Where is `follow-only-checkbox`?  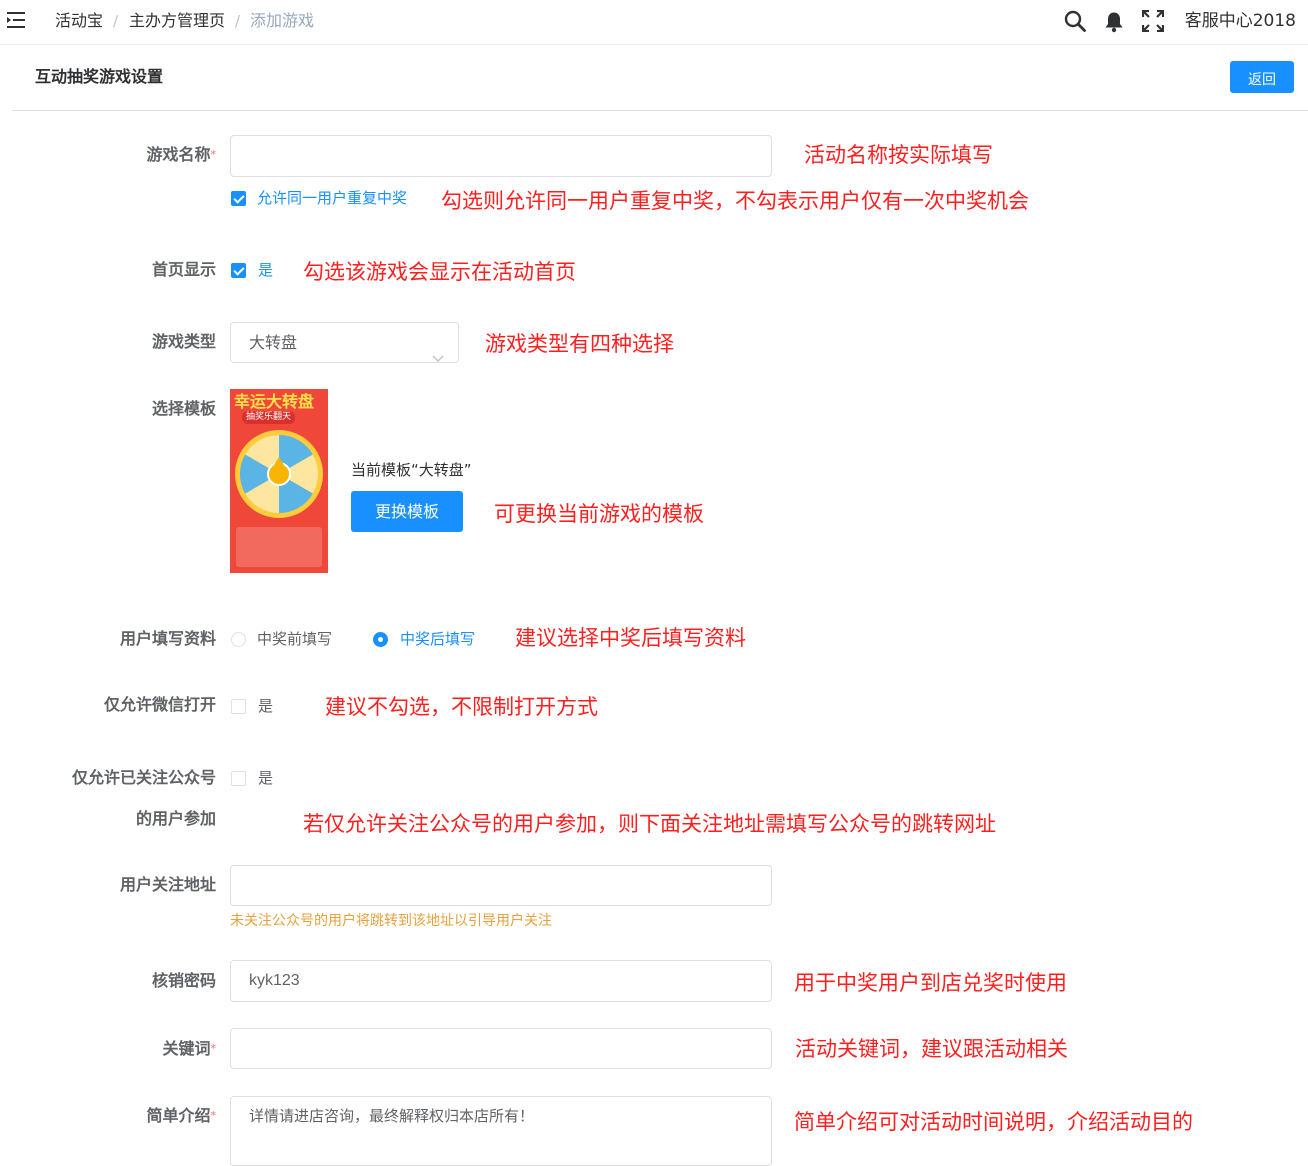 follow-only-checkbox is located at coordinates (238, 778).